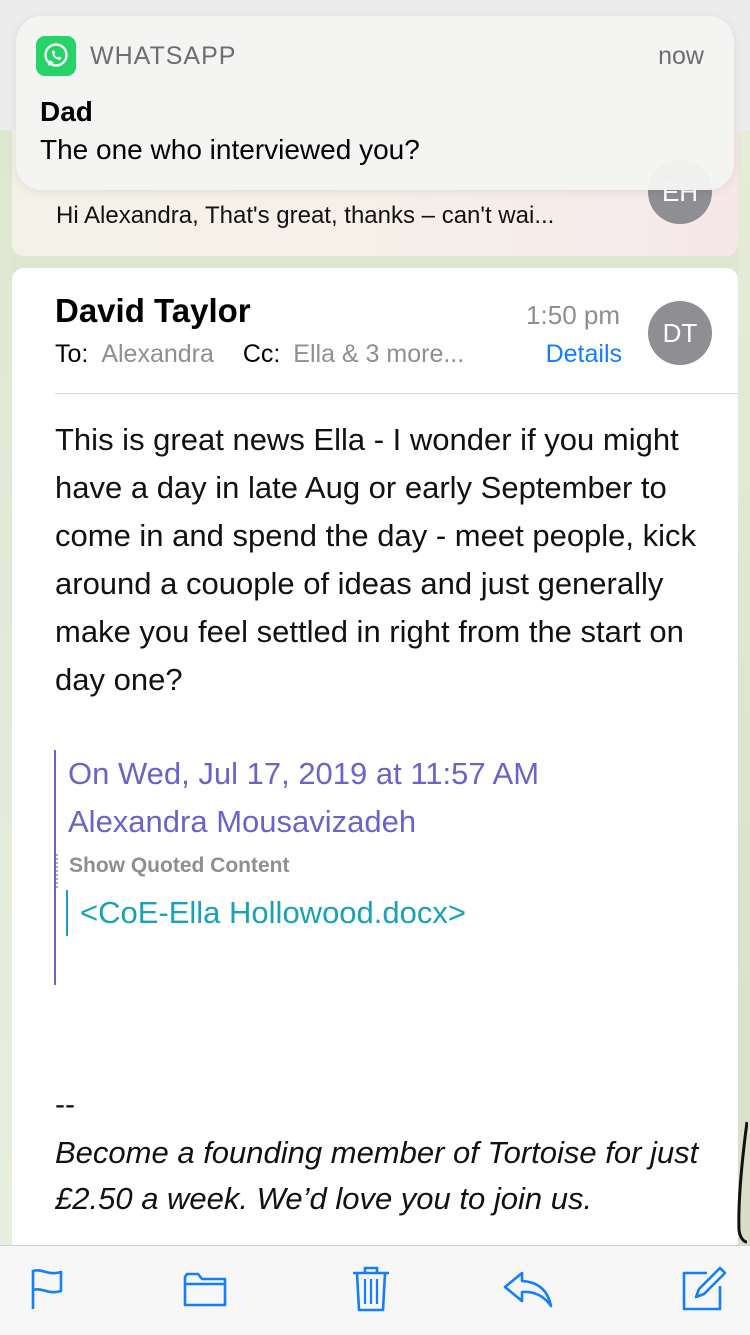  I want to click on to-label: To:, so click(72, 354).